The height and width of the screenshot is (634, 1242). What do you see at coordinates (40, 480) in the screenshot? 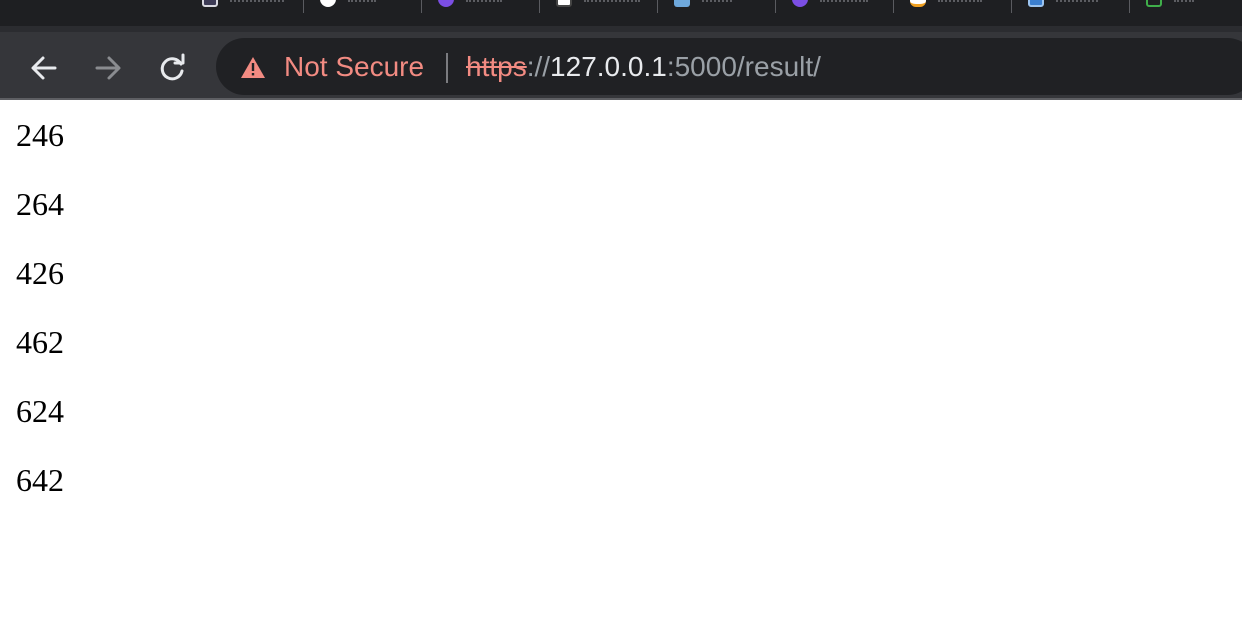
I see `result-item: 642` at bounding box center [40, 480].